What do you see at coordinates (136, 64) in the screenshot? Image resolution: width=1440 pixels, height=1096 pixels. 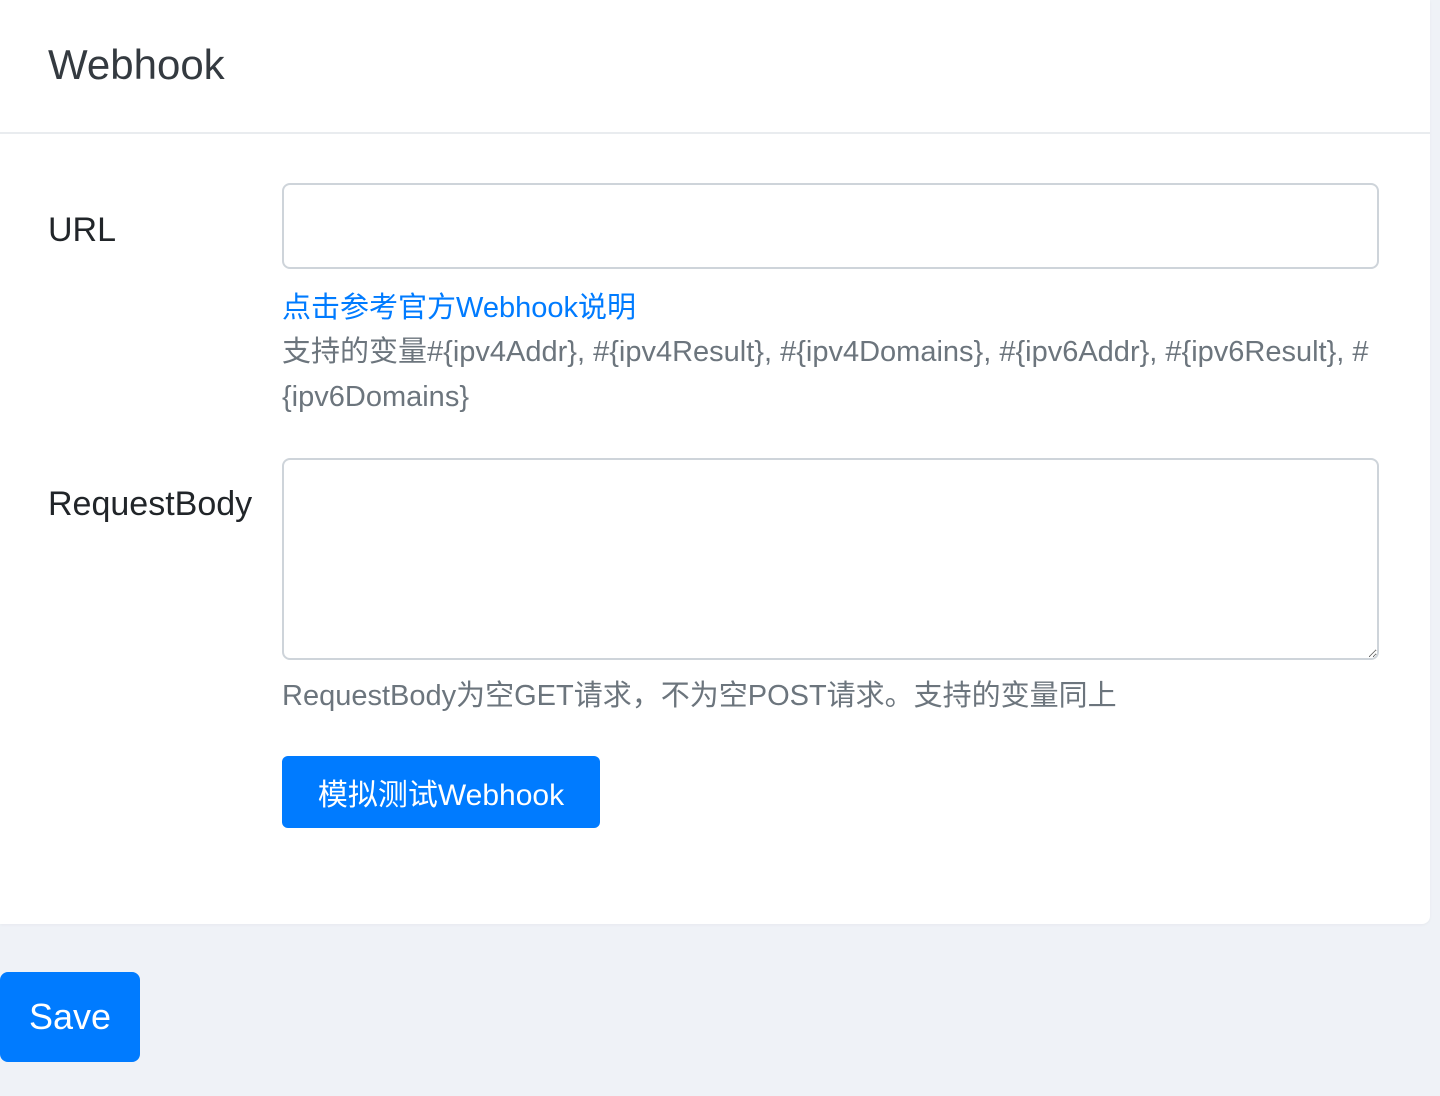 I see `card-title: Webhook` at bounding box center [136, 64].